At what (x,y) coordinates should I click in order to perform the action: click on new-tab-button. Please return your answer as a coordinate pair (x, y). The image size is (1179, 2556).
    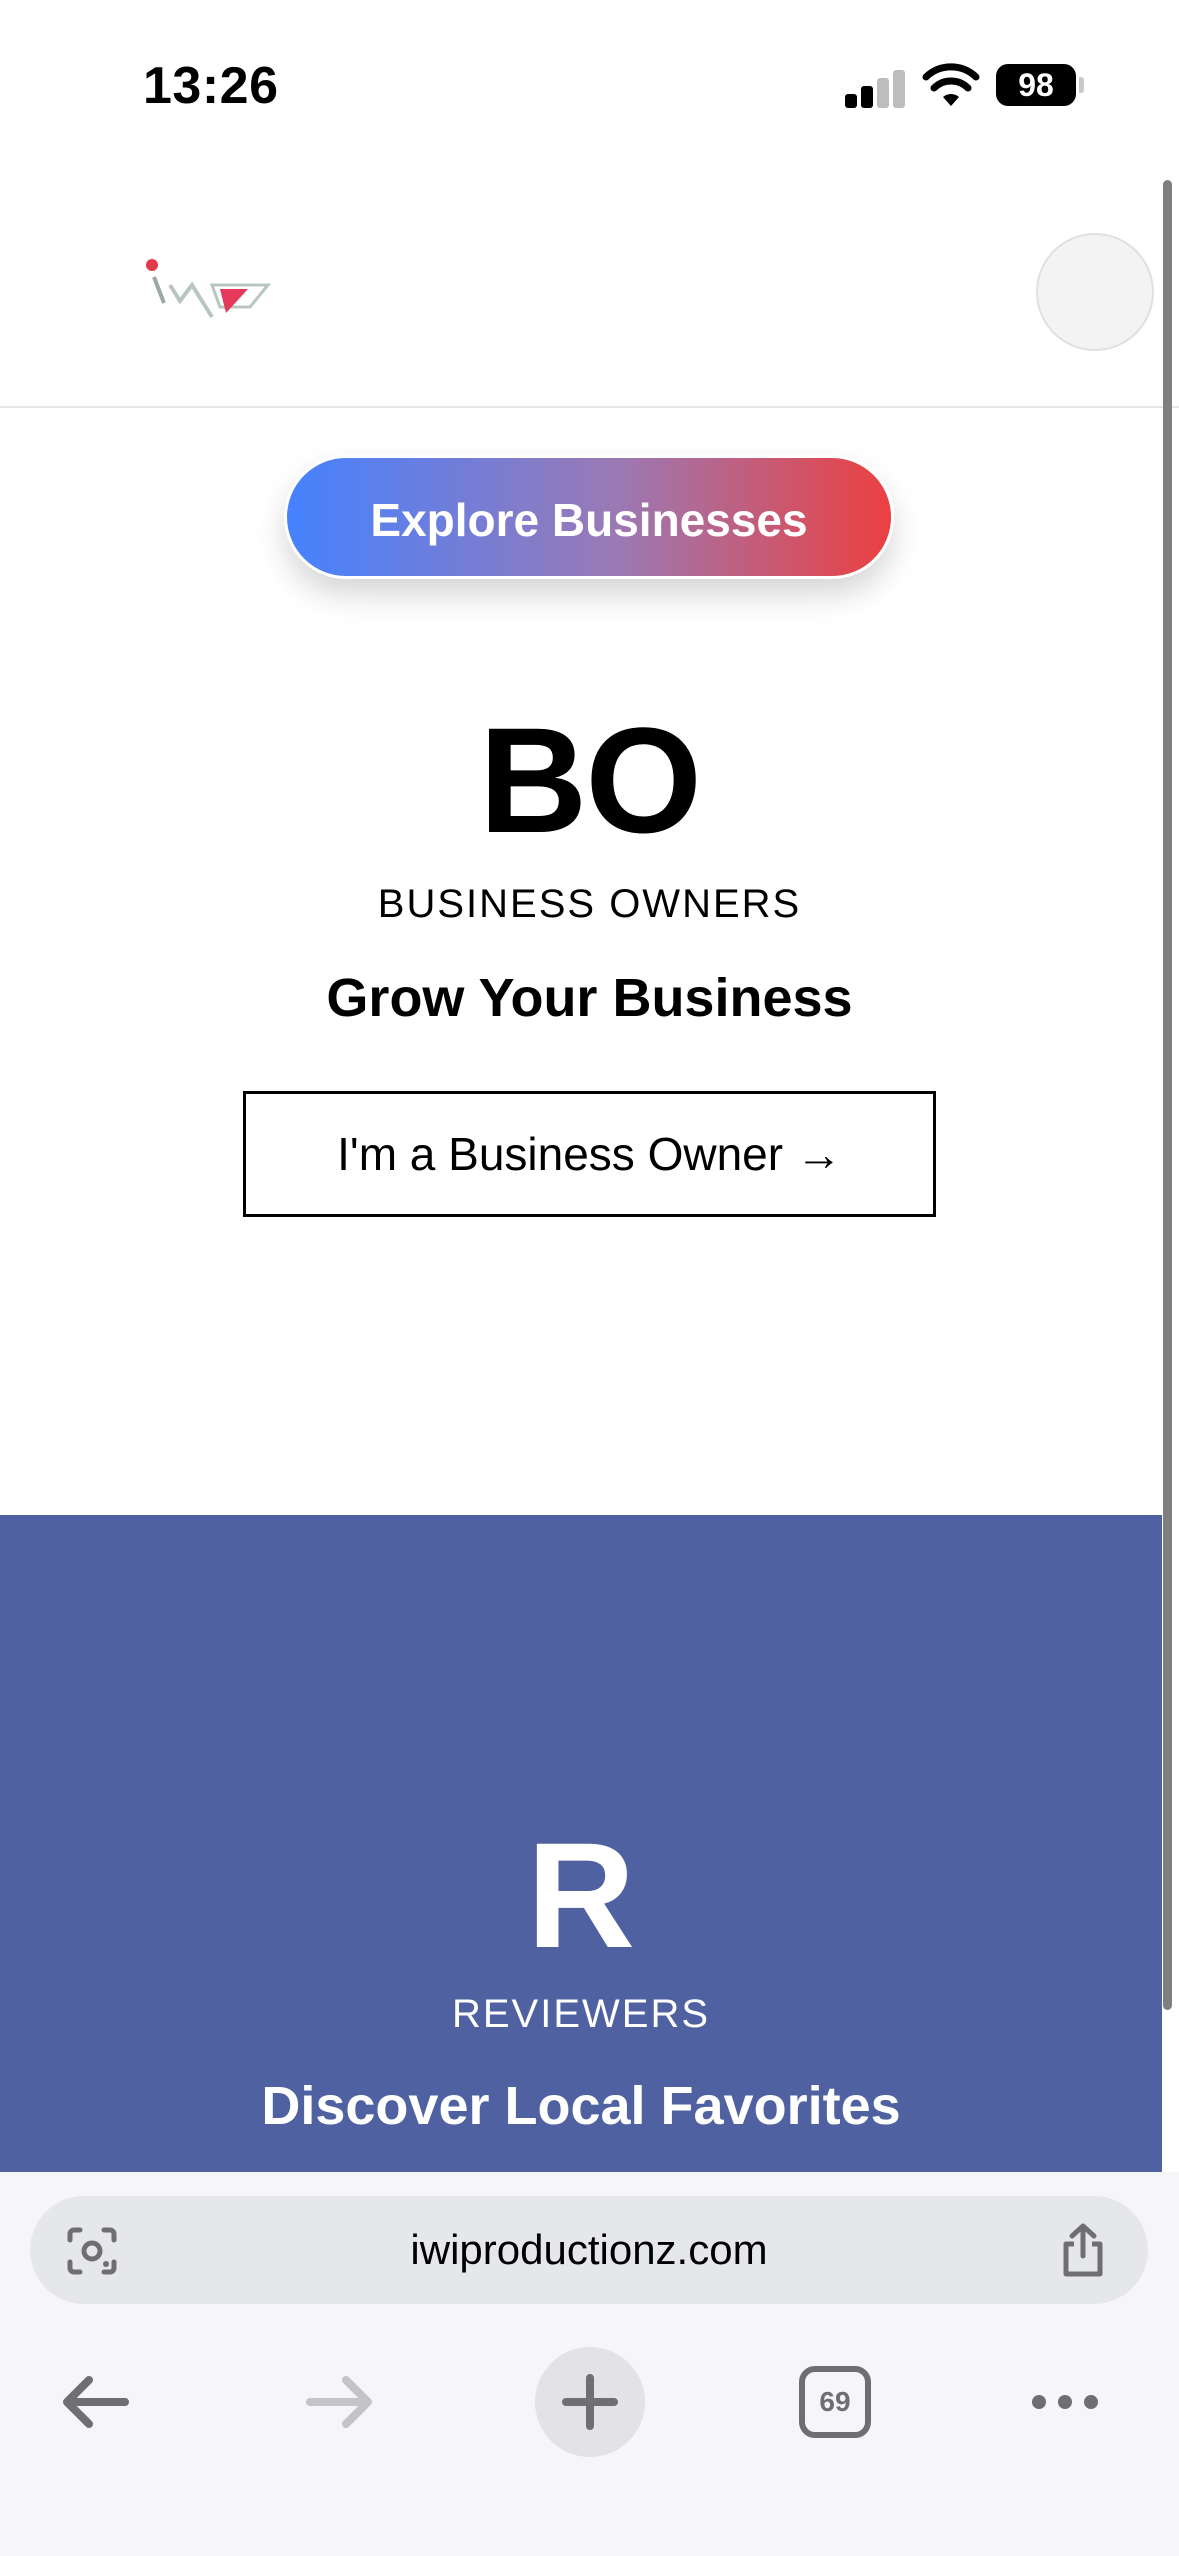
    Looking at the image, I should click on (590, 2402).